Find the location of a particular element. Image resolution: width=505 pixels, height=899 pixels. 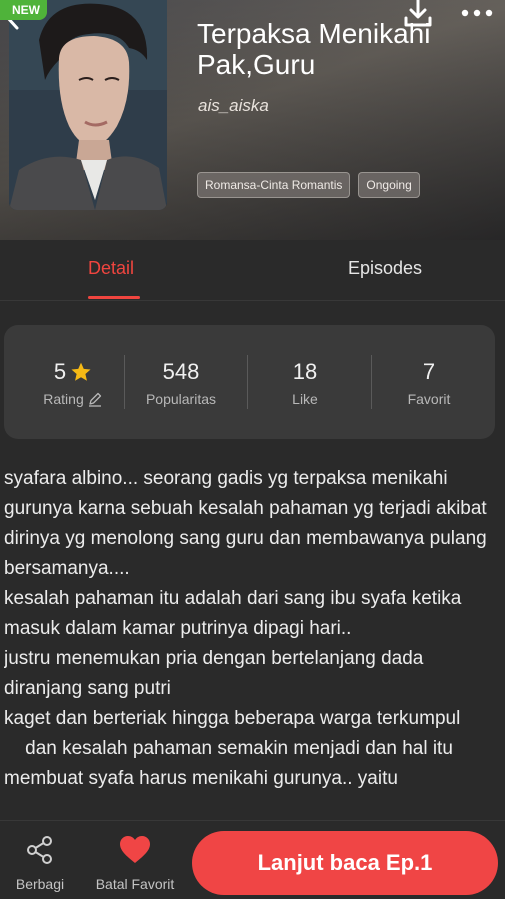

tab-bar: Detail Episodes is located at coordinates (252, 270).